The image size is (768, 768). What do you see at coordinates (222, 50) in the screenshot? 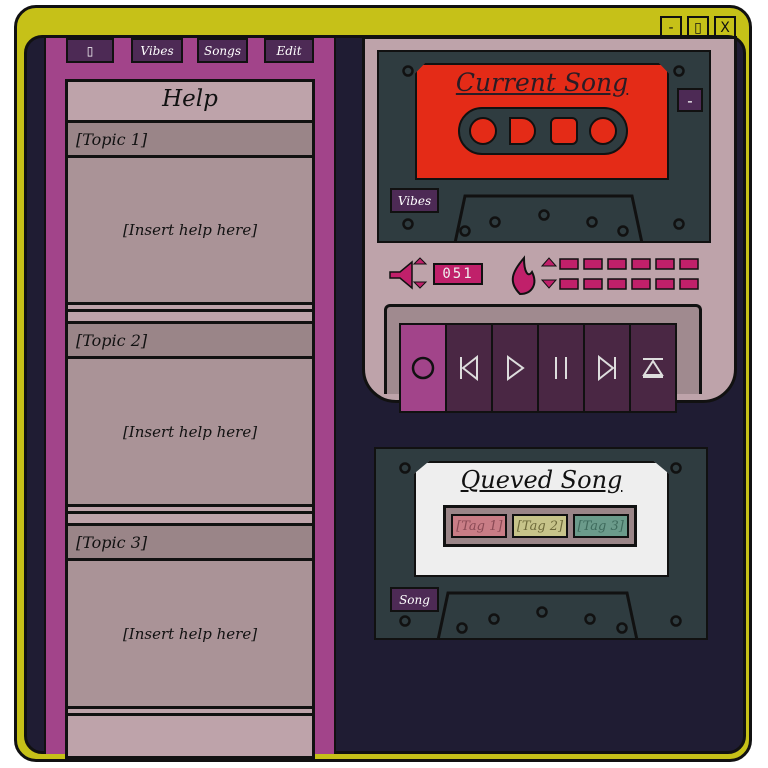
I see `nav-songs-button: Songs` at bounding box center [222, 50].